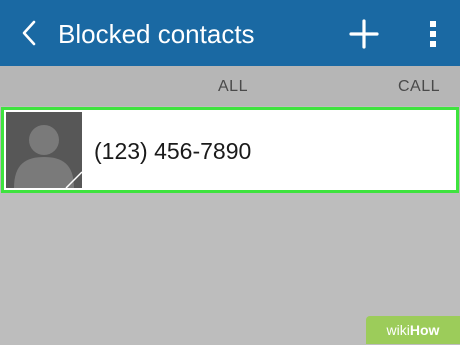  What do you see at coordinates (419, 87) in the screenshot?
I see `filter-call-tab: CALL` at bounding box center [419, 87].